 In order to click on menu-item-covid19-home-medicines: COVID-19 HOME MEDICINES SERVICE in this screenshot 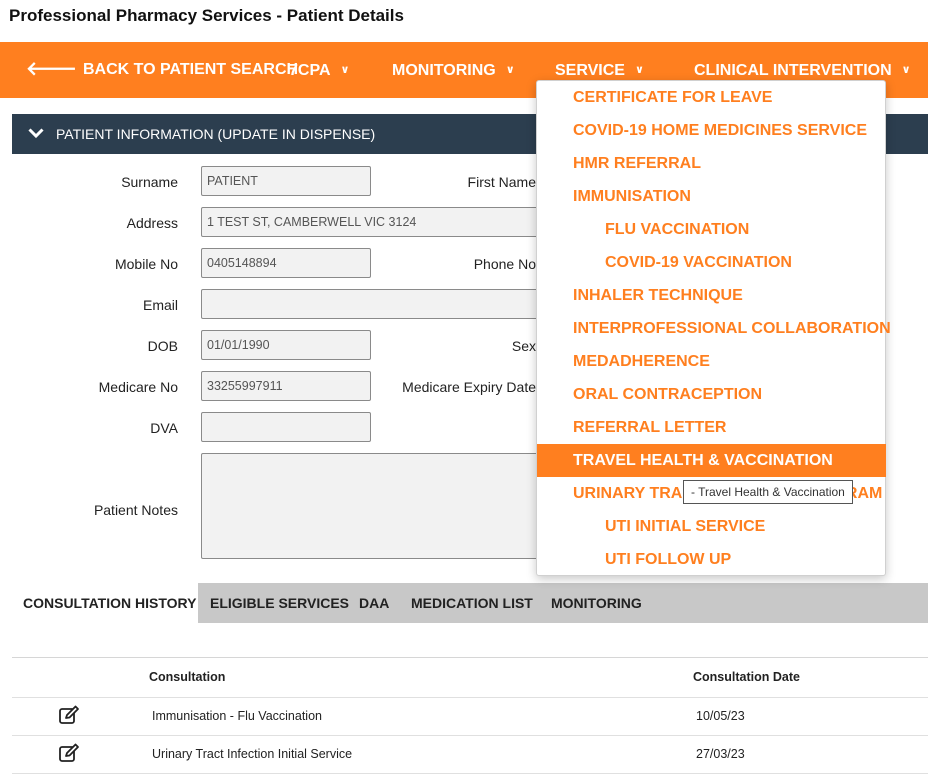, I will do `click(711, 130)`.